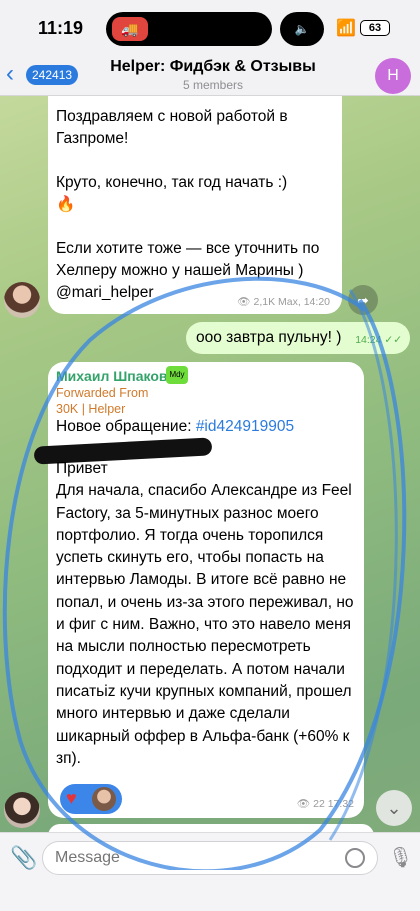 Image resolution: width=420 pixels, height=911 pixels. I want to click on dynamic-island: 🚚, so click(189, 29).